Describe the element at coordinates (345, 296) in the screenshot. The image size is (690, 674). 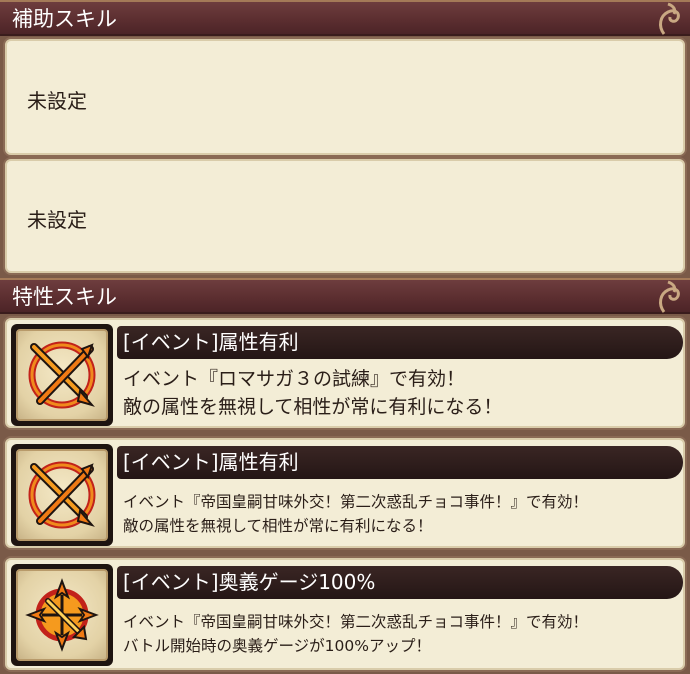
I see `trait-skill-header: 特性スキル` at that location.